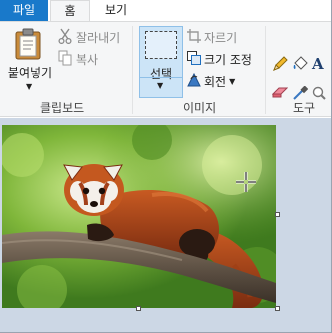  Describe the element at coordinates (87, 59) in the screenshot. I see `copy-label: 복사` at that location.